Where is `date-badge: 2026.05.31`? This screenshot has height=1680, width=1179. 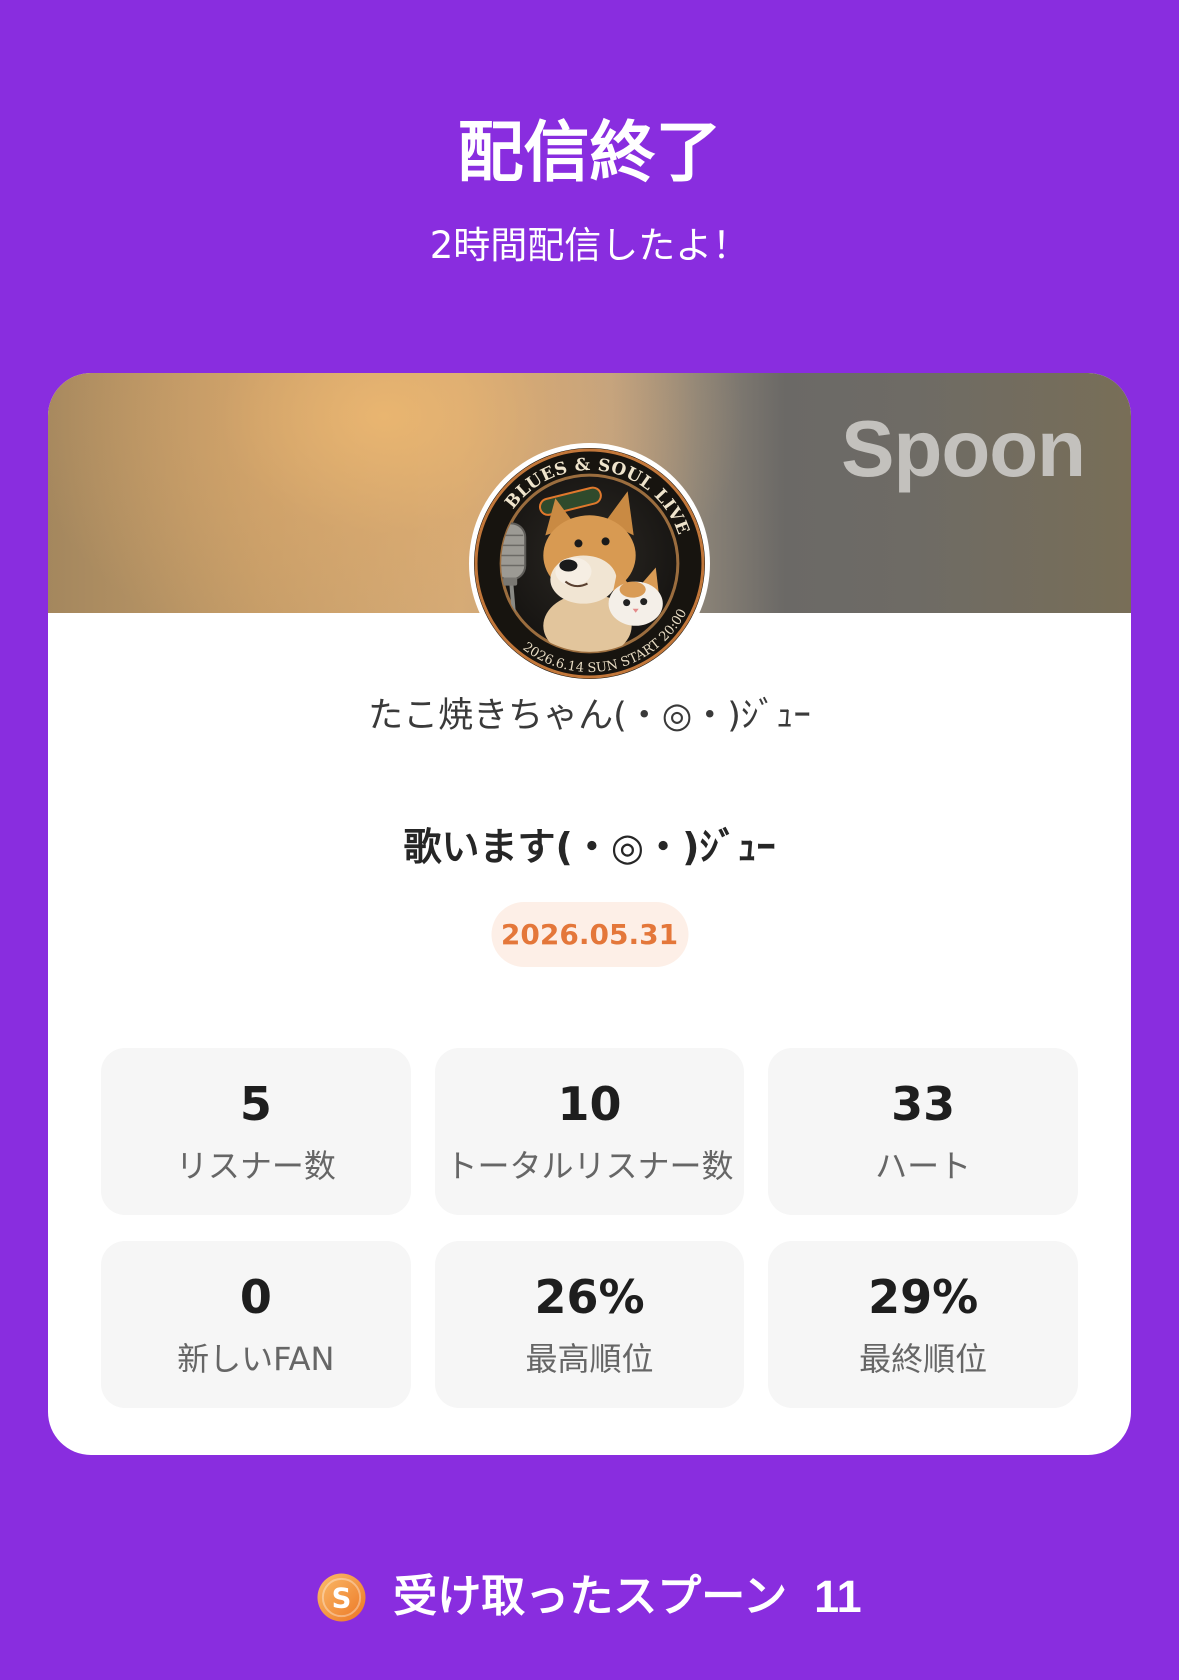
date-badge: 2026.05.31 is located at coordinates (589, 934).